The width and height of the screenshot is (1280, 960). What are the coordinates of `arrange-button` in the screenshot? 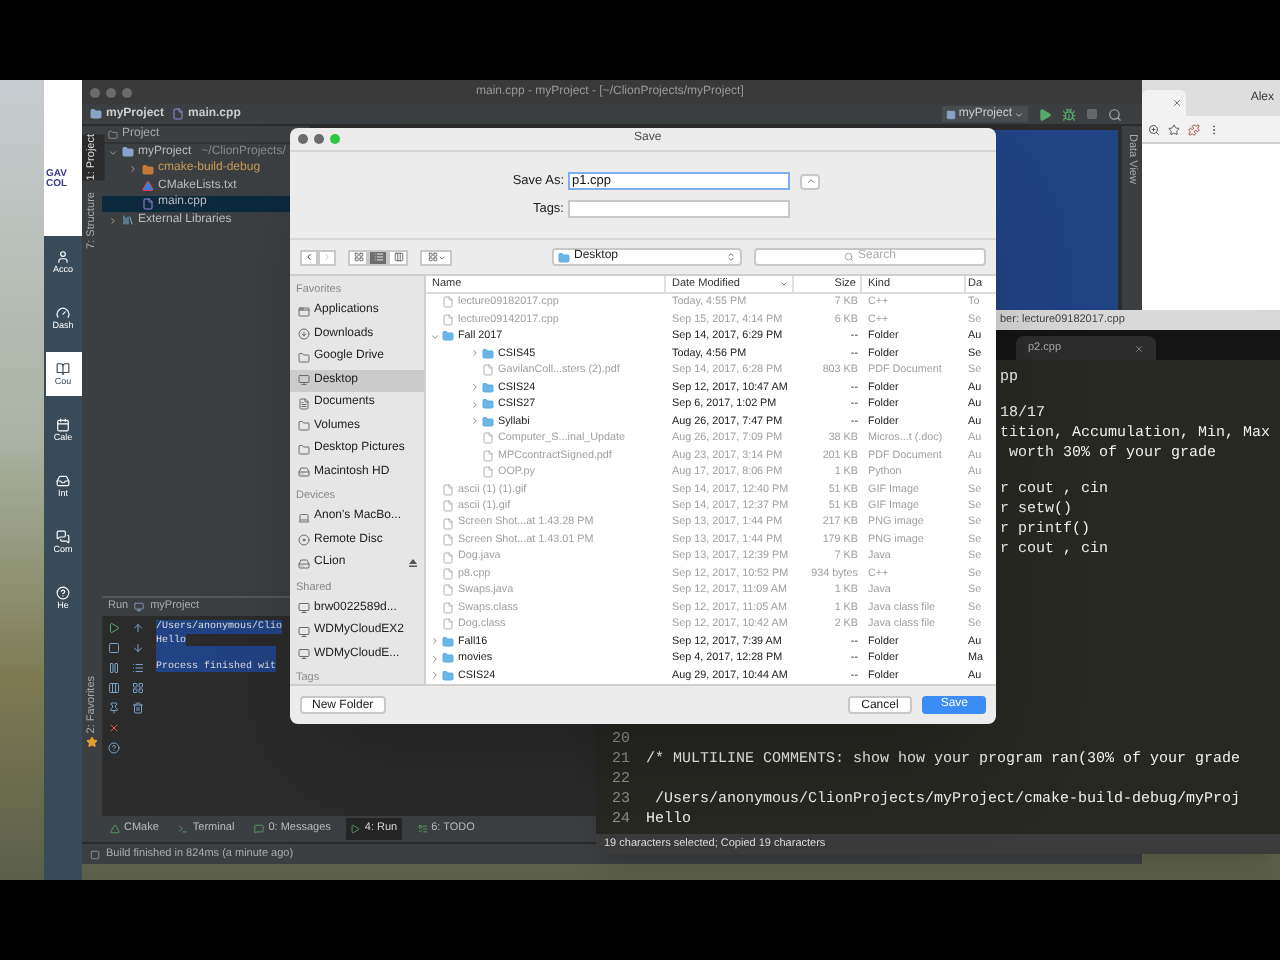 It's located at (436, 257).